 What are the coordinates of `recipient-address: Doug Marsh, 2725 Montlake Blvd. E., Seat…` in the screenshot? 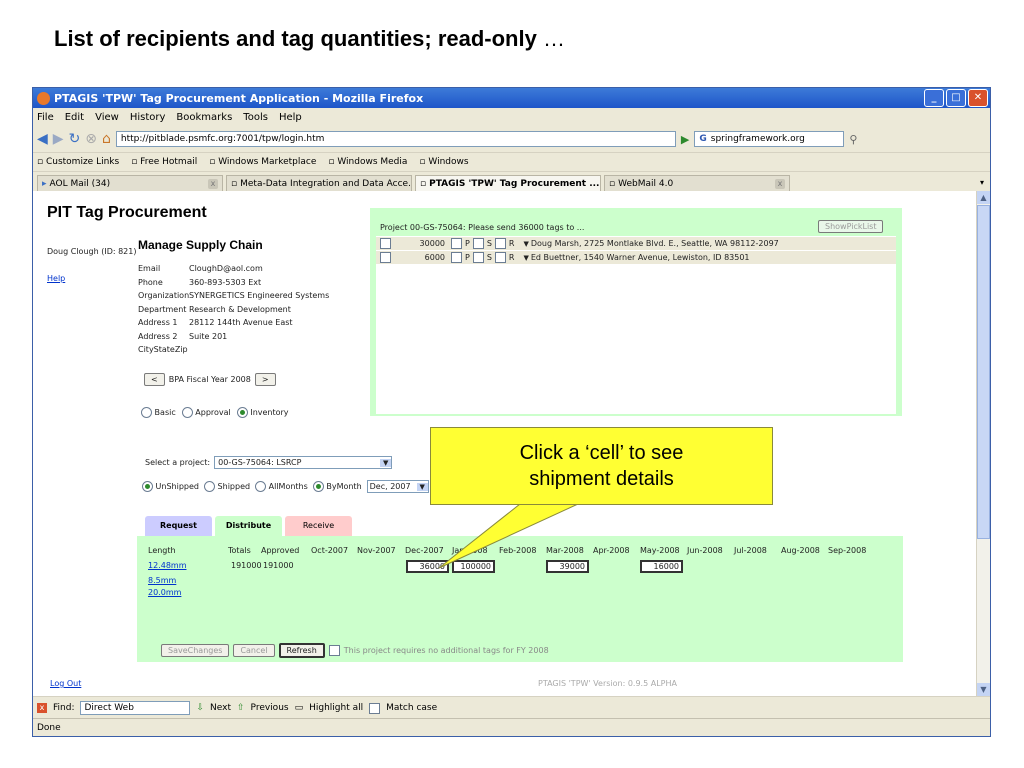 It's located at (654, 243).